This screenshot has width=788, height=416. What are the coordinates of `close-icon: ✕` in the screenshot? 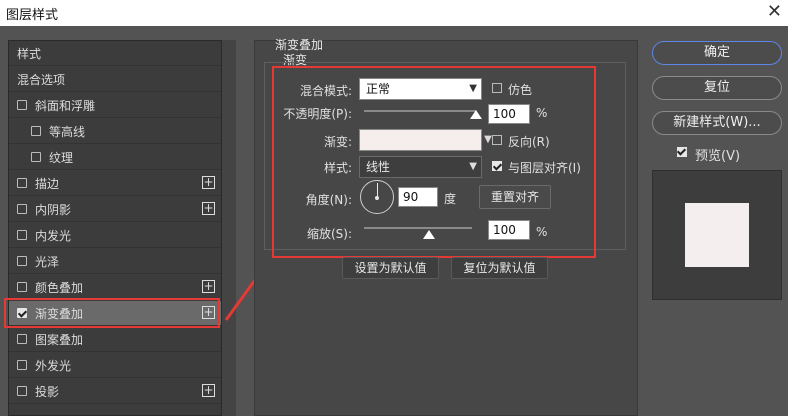 It's located at (774, 11).